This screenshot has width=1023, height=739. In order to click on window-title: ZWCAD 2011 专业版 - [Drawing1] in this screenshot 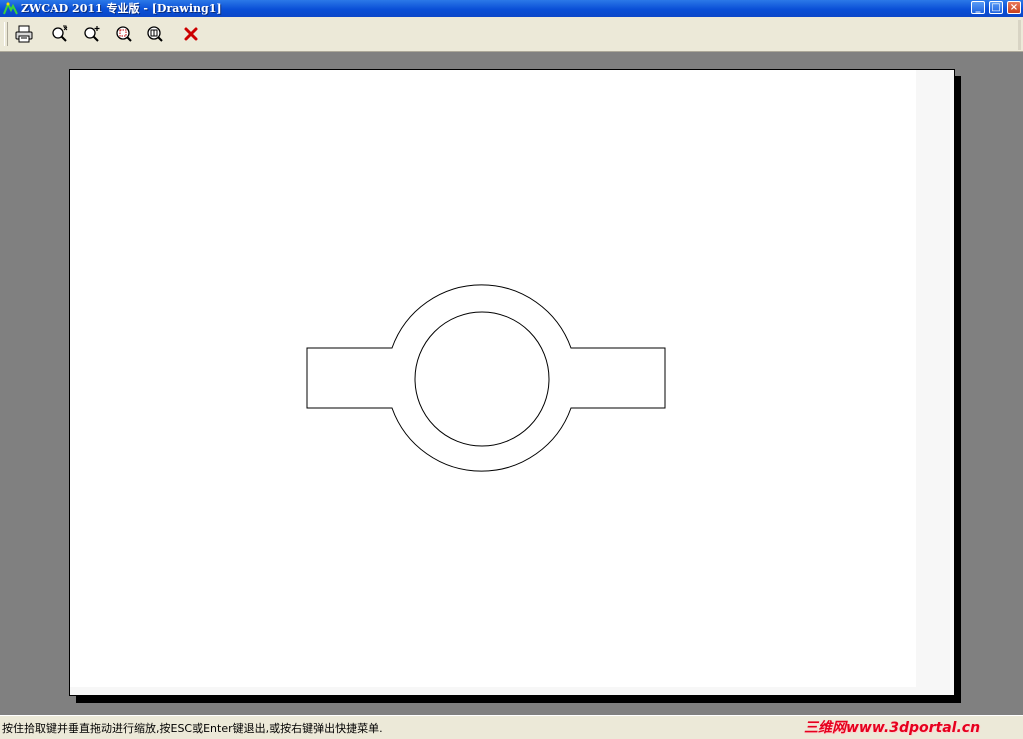, I will do `click(121, 8)`.